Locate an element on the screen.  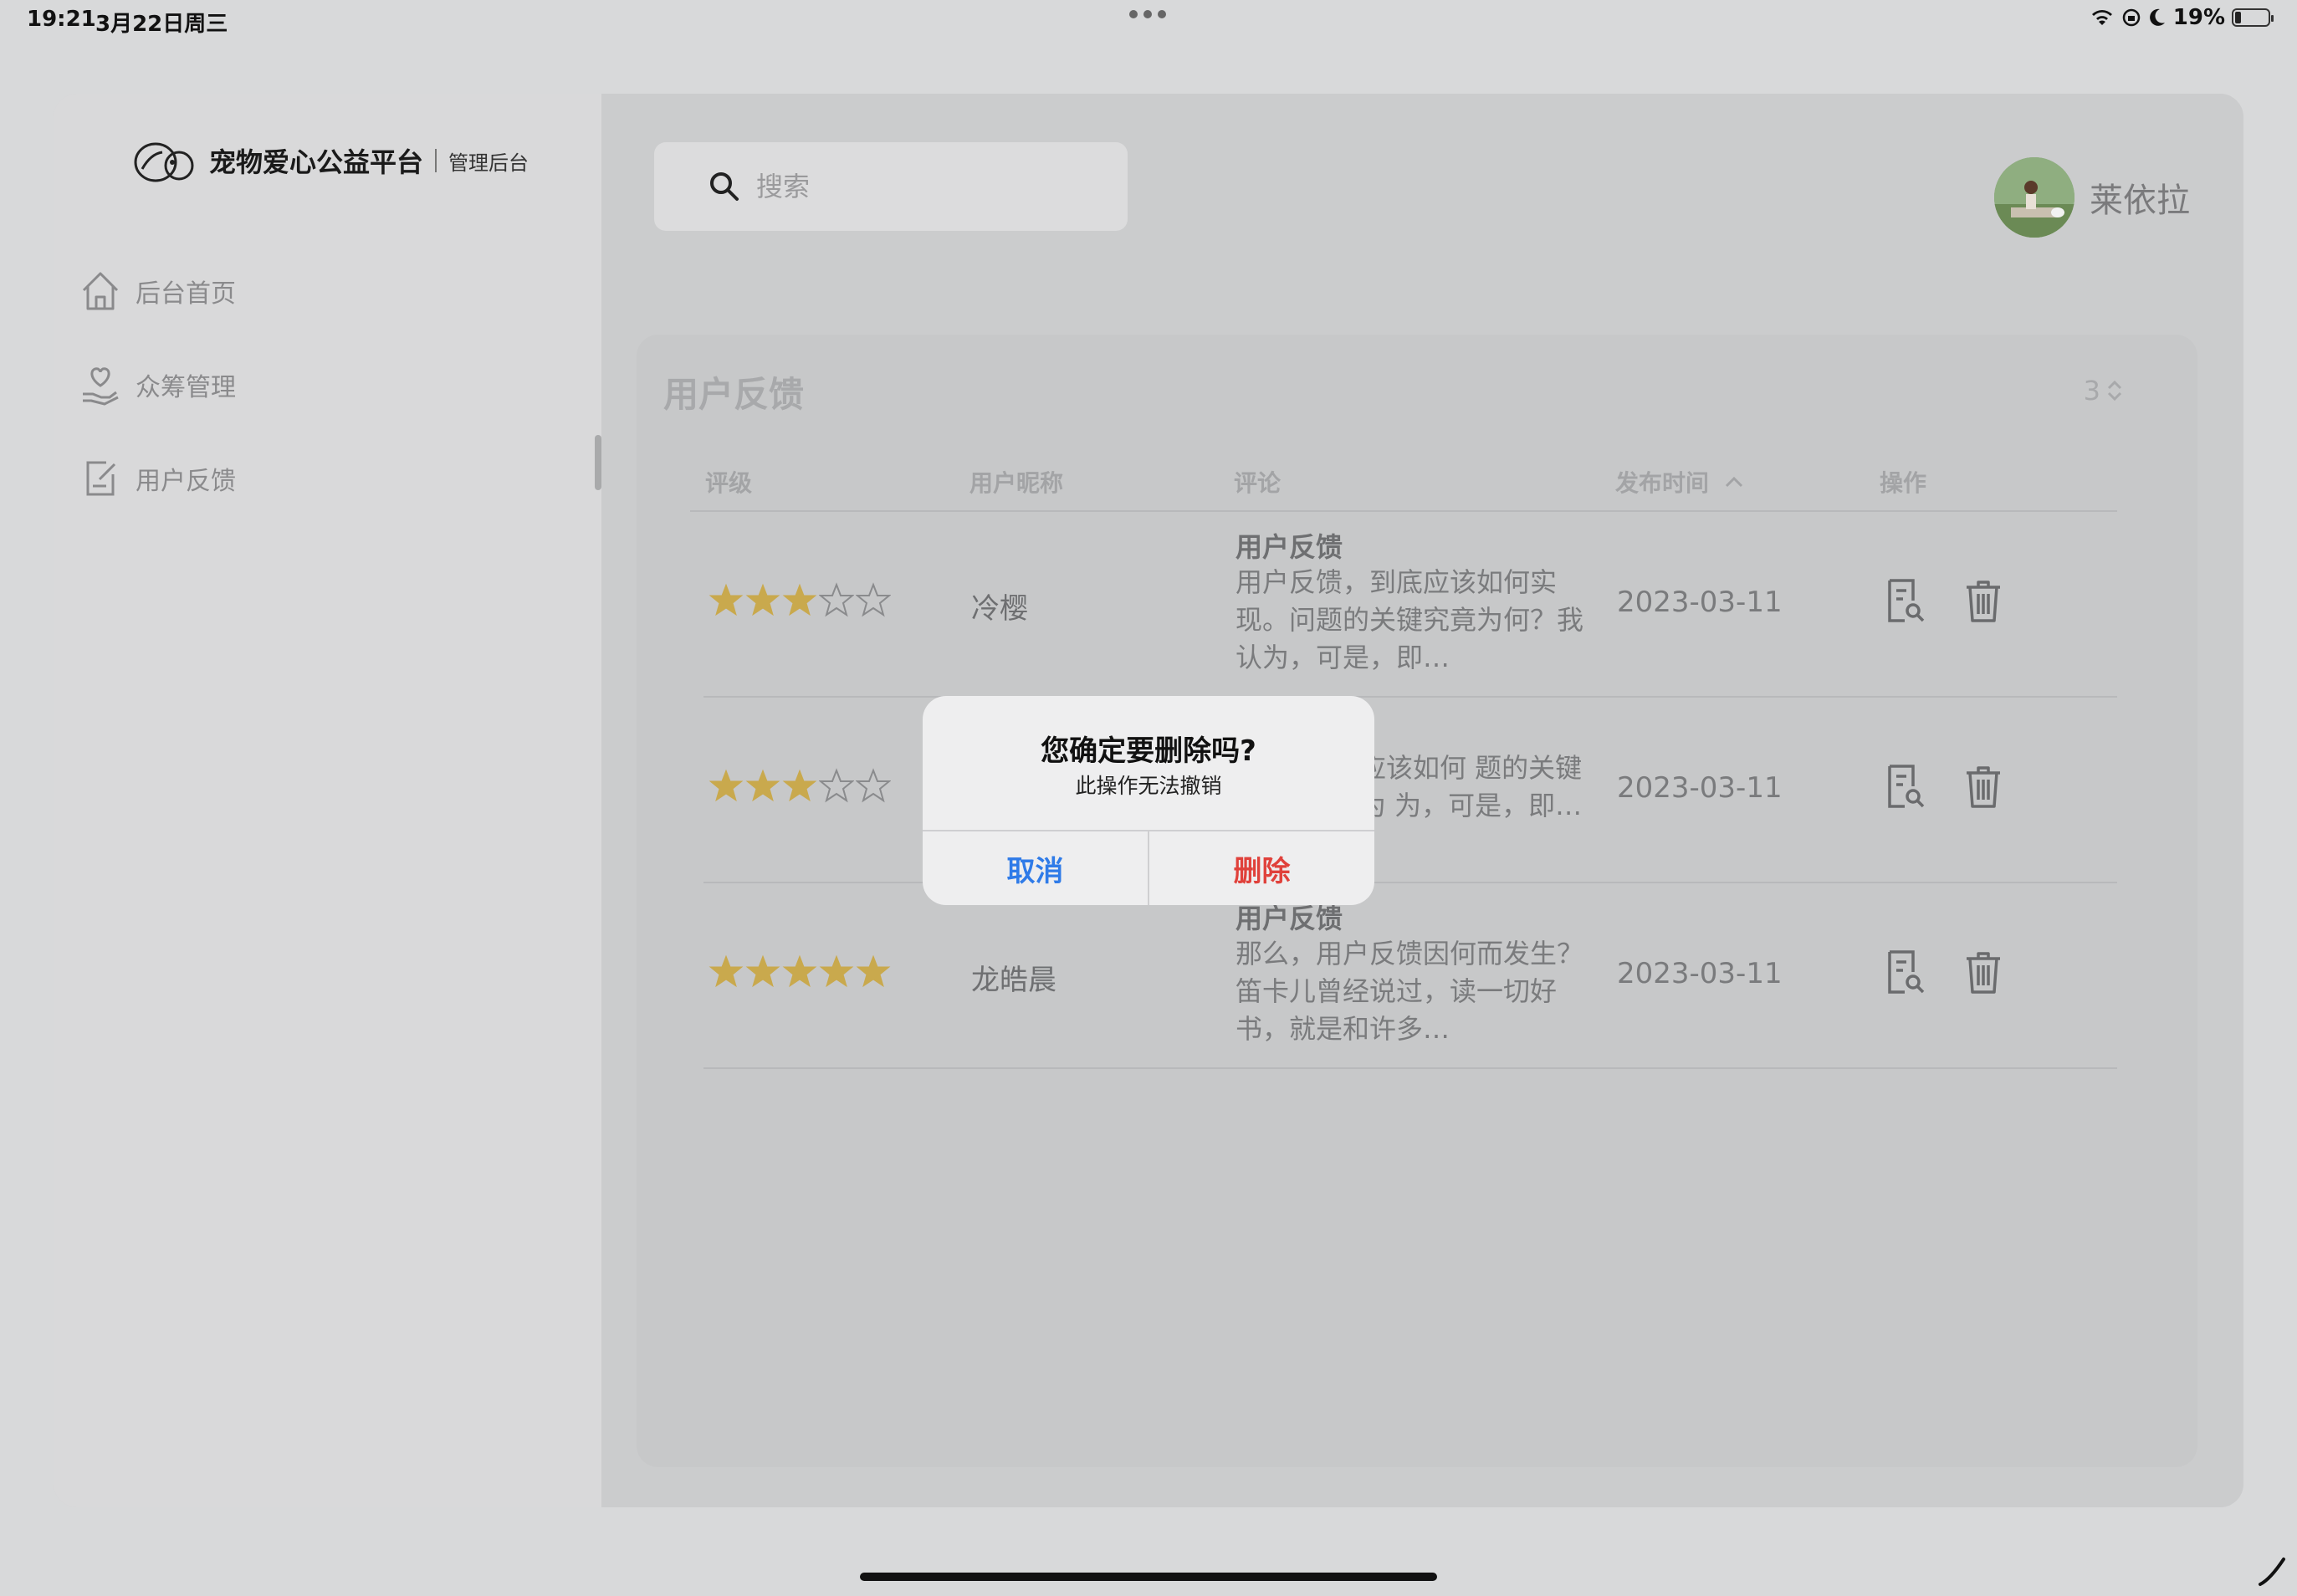
dialog-buttons: 取消 删除 is located at coordinates (1148, 868).